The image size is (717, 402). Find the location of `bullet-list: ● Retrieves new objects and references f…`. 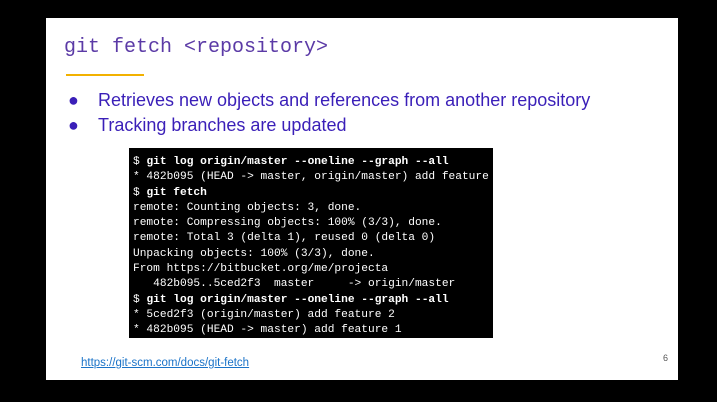

bullet-list: ● Retrieves new objects and references f… is located at coordinates (329, 113).